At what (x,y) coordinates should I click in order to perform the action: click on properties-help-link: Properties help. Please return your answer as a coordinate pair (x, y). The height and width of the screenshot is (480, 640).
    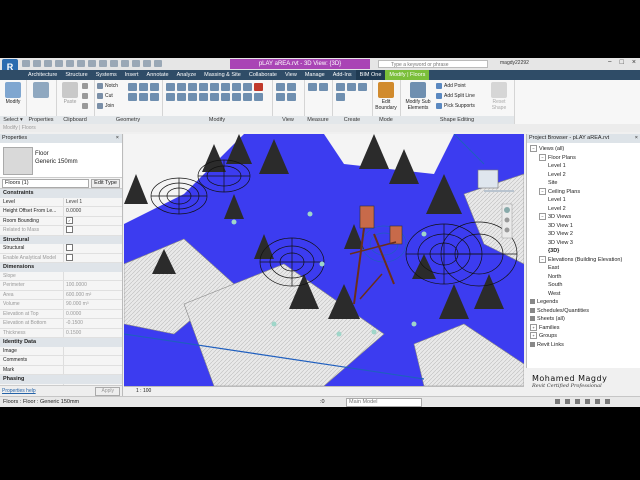
    Looking at the image, I should click on (19, 391).